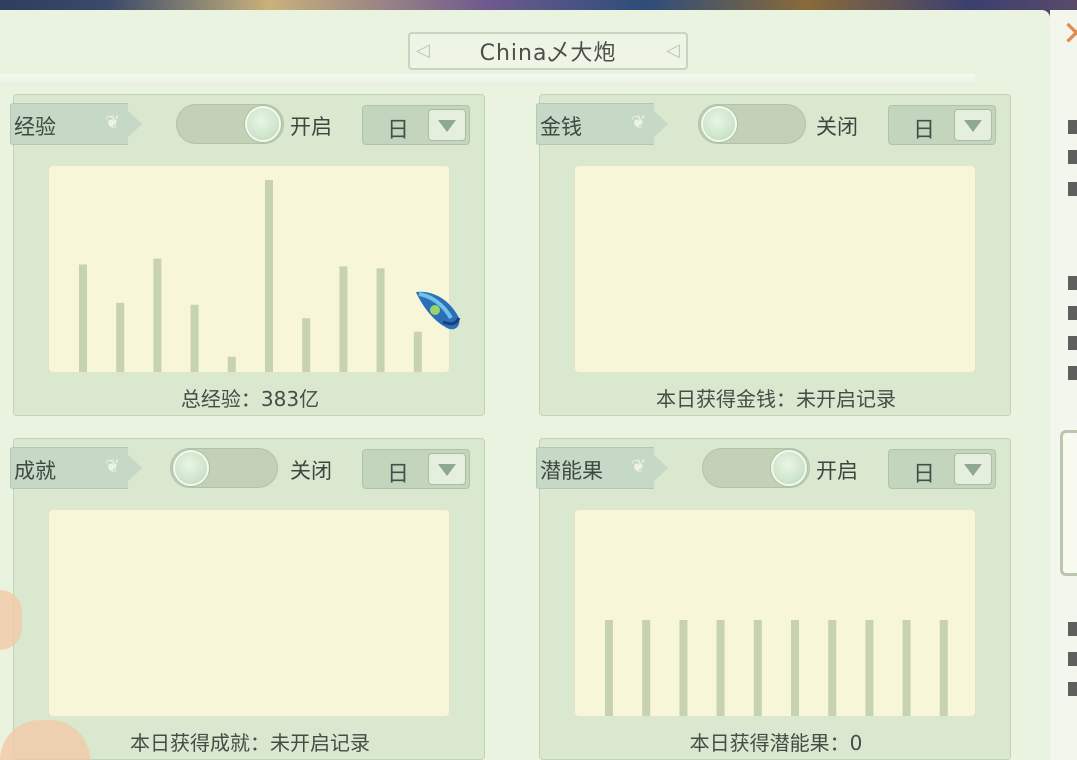 The width and height of the screenshot is (1077, 760). What do you see at coordinates (571, 471) in the screenshot?
I see `potential-label: 潜能果` at bounding box center [571, 471].